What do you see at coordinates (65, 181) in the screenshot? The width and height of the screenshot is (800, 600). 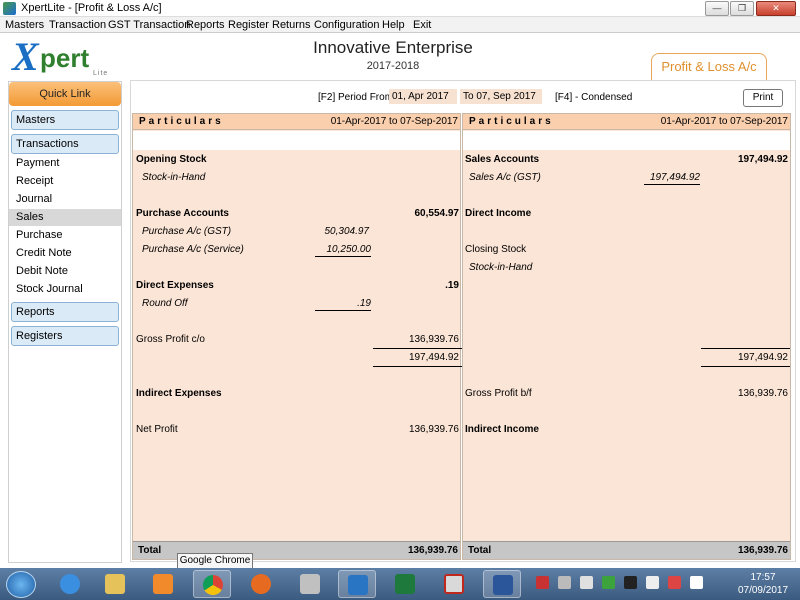 I see `sidebar-item-receipt: Receipt` at bounding box center [65, 181].